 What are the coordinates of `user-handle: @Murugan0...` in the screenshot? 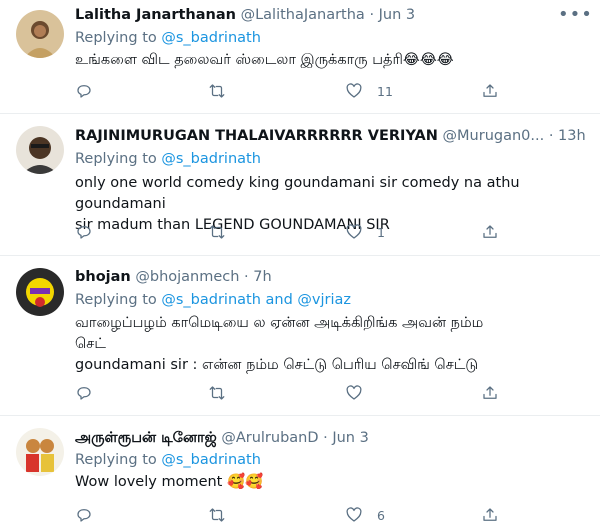 It's located at (494, 136).